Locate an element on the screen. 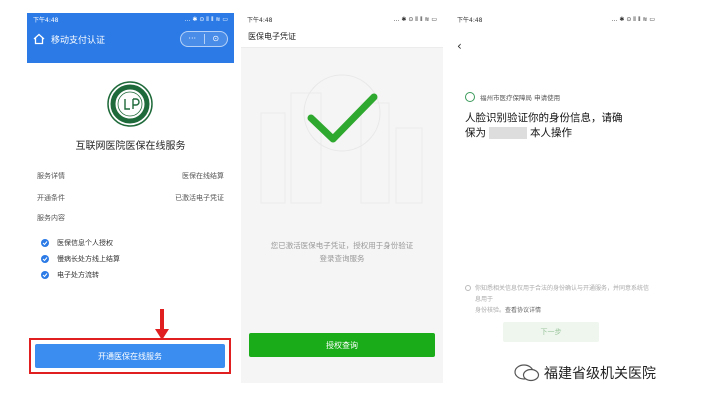 This screenshot has height=403, width=707. nav-bar: 移动支付认证 ··· ⊙ is located at coordinates (130, 39).